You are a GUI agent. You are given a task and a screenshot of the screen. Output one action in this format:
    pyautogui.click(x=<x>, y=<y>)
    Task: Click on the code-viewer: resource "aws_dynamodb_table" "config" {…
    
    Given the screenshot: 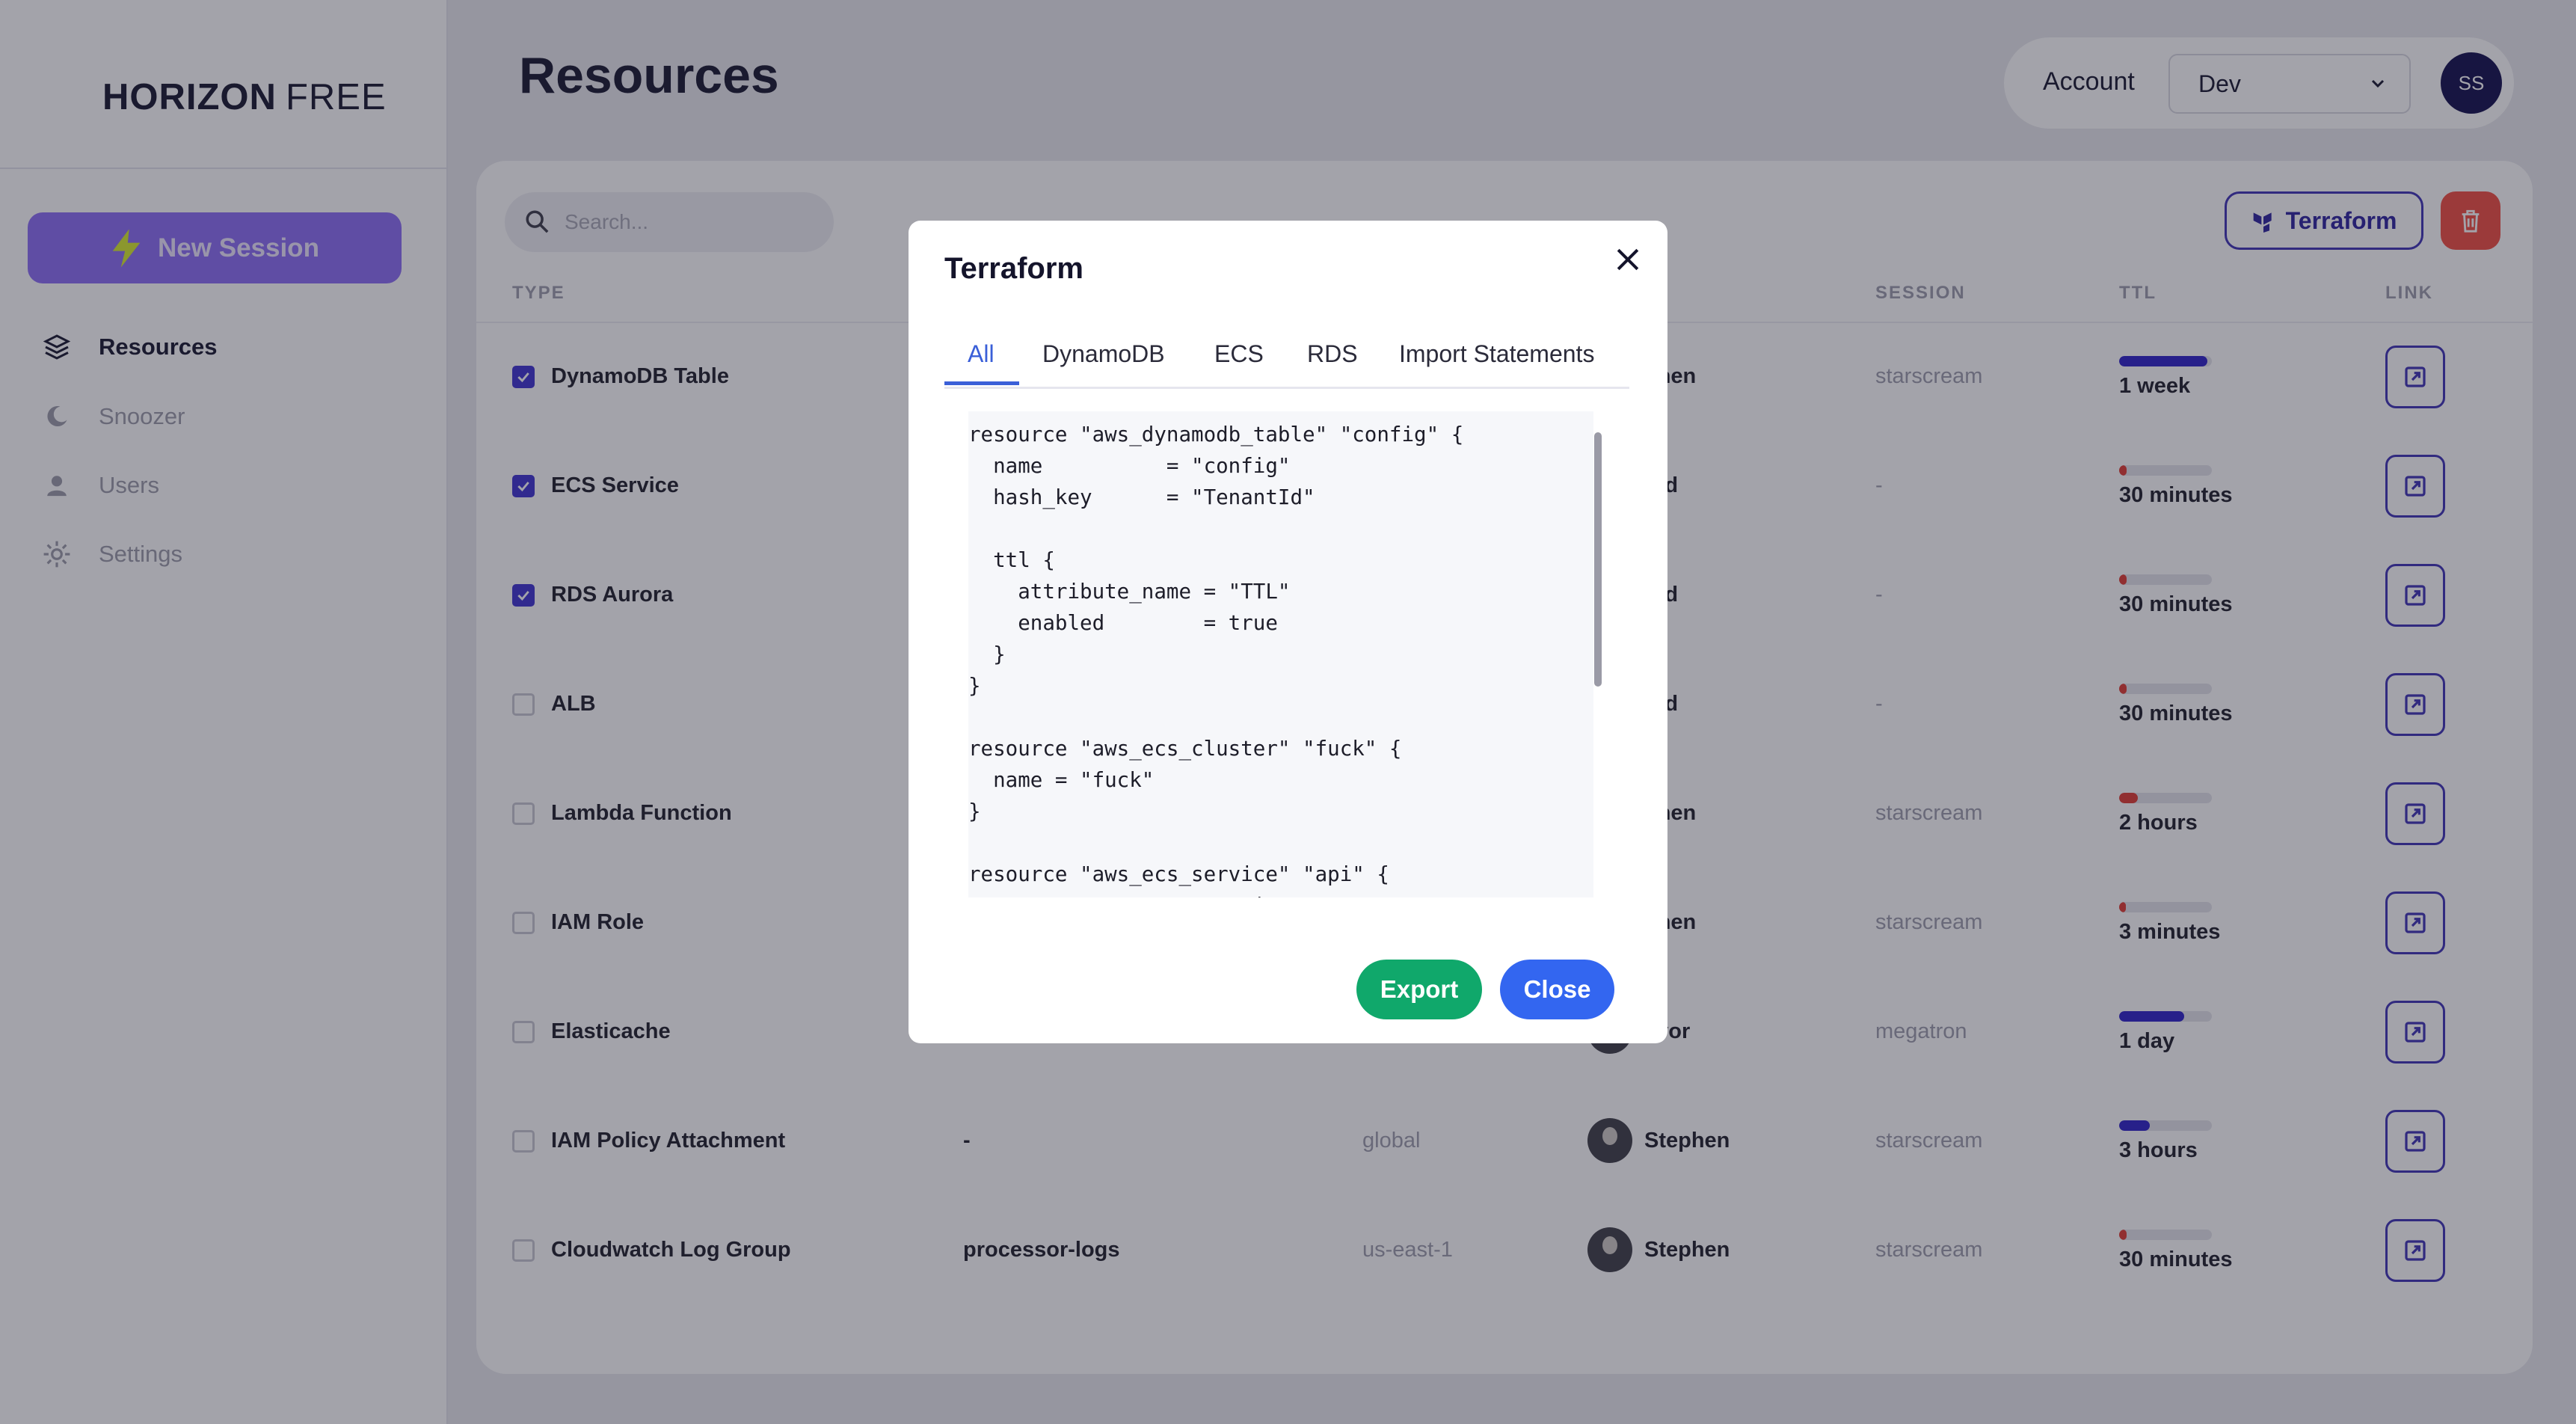 What is the action you would take?
    pyautogui.click(x=1280, y=654)
    